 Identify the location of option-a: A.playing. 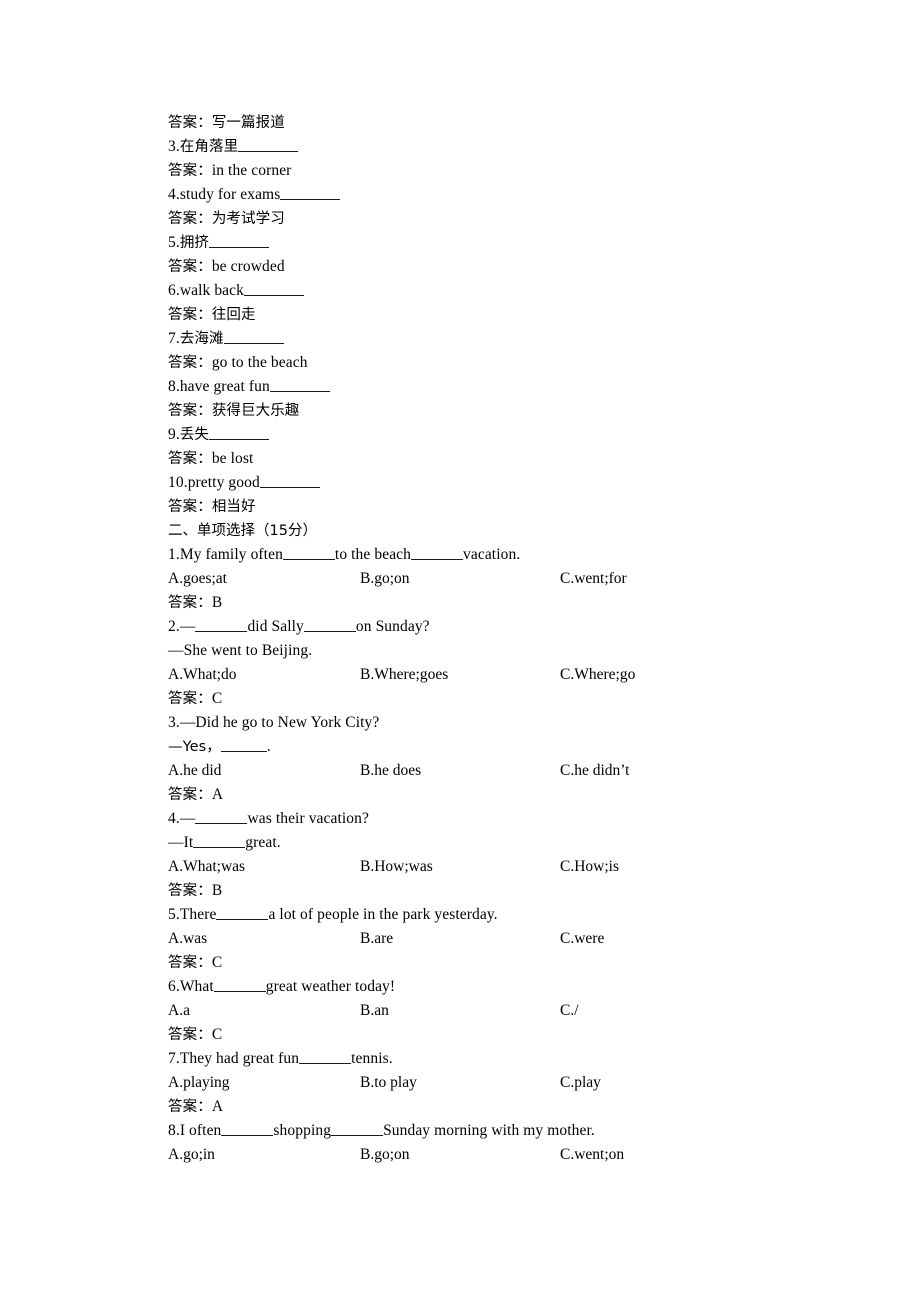
(199, 1083).